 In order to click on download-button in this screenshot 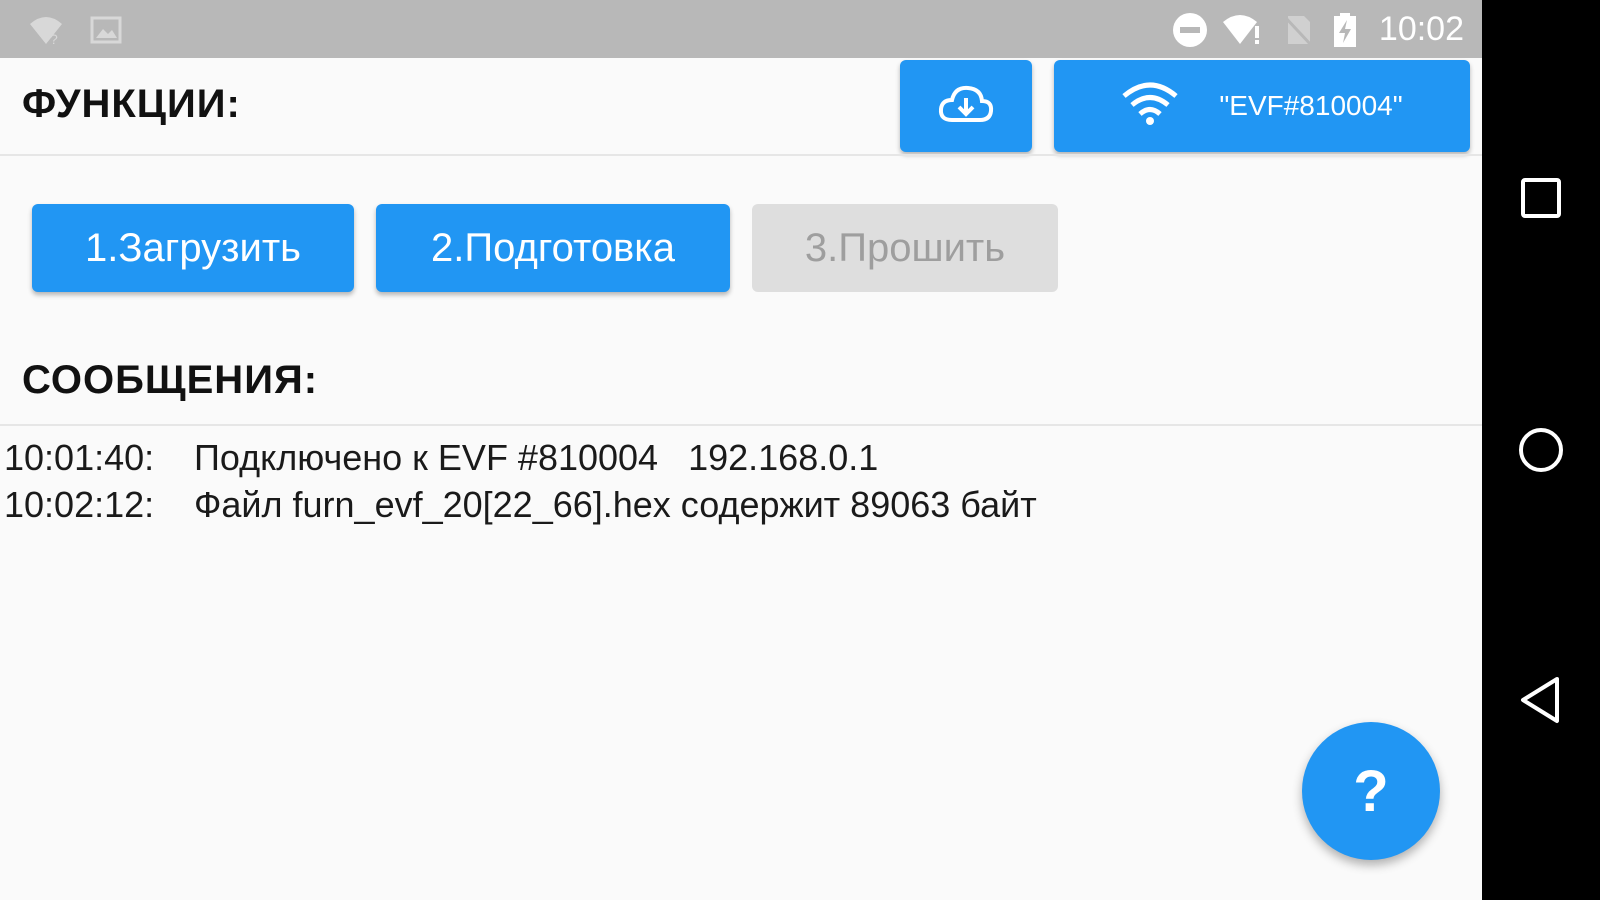, I will do `click(966, 106)`.